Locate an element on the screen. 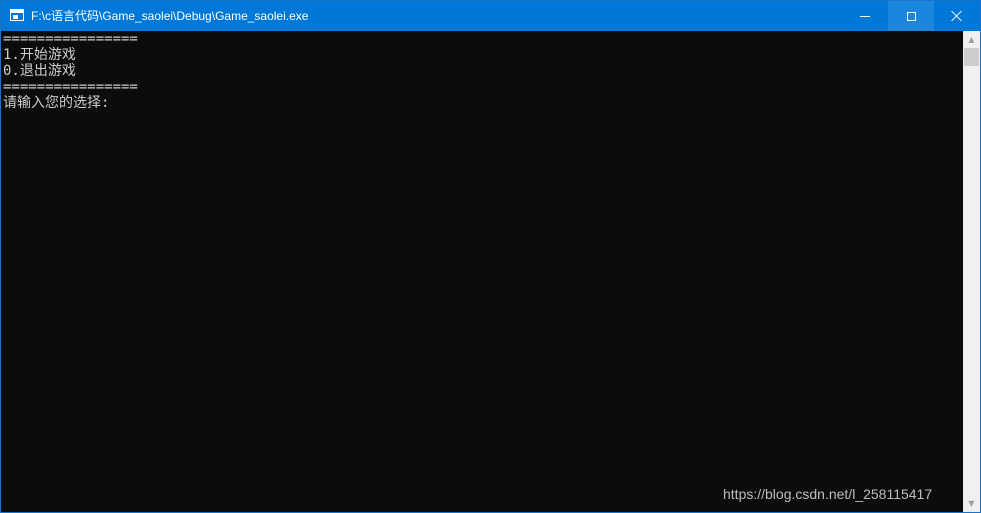 This screenshot has height=513, width=981. scroll-thumb is located at coordinates (971, 57).